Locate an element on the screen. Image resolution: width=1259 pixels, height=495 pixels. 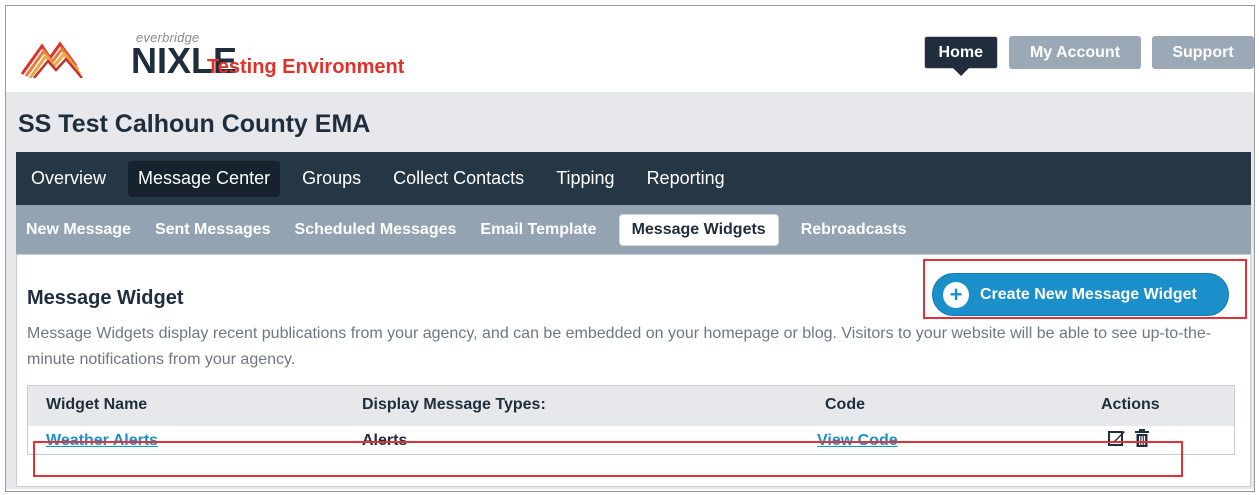
home-button: Home is located at coordinates (960, 56).